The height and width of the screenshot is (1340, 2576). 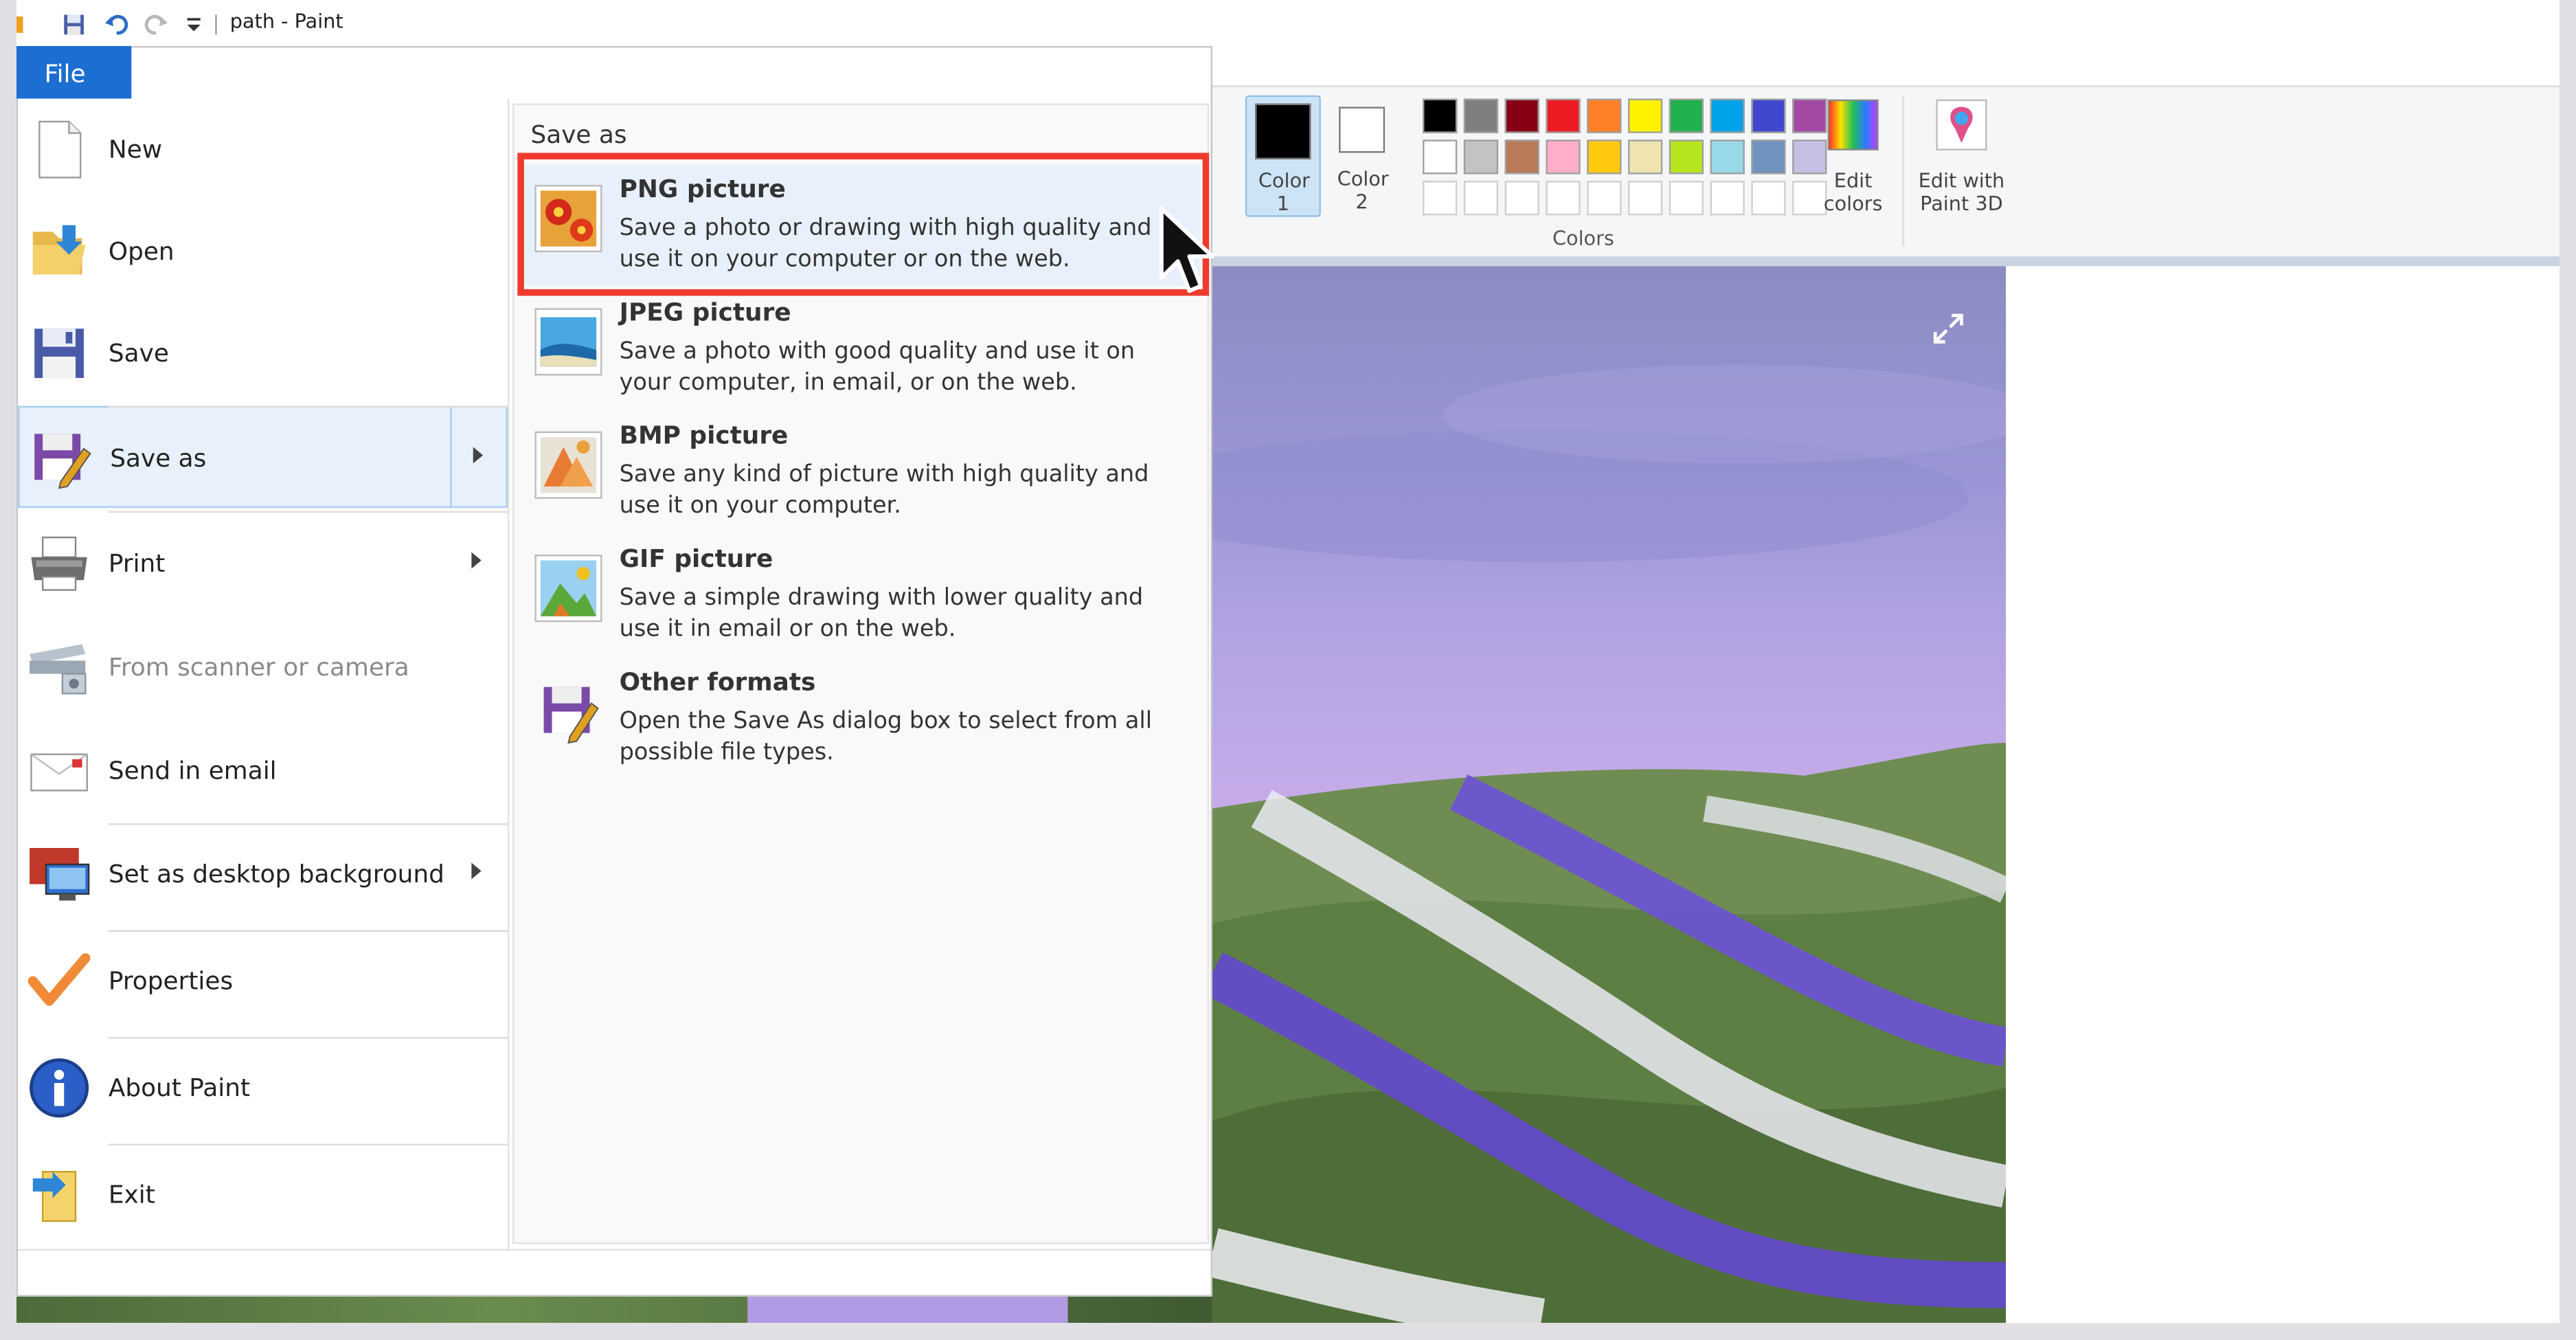 I want to click on new-file-icon, so click(x=59, y=150).